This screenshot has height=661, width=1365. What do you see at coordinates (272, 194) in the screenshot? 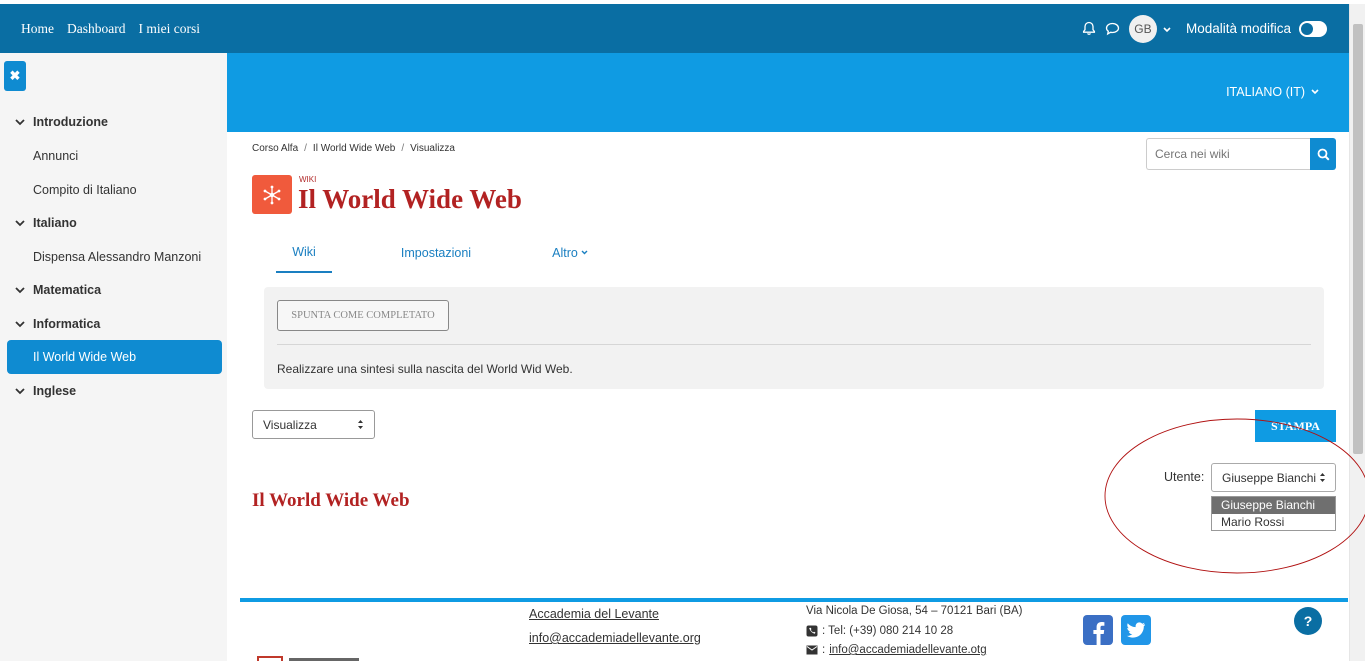
I see `wiki-module-icon` at bounding box center [272, 194].